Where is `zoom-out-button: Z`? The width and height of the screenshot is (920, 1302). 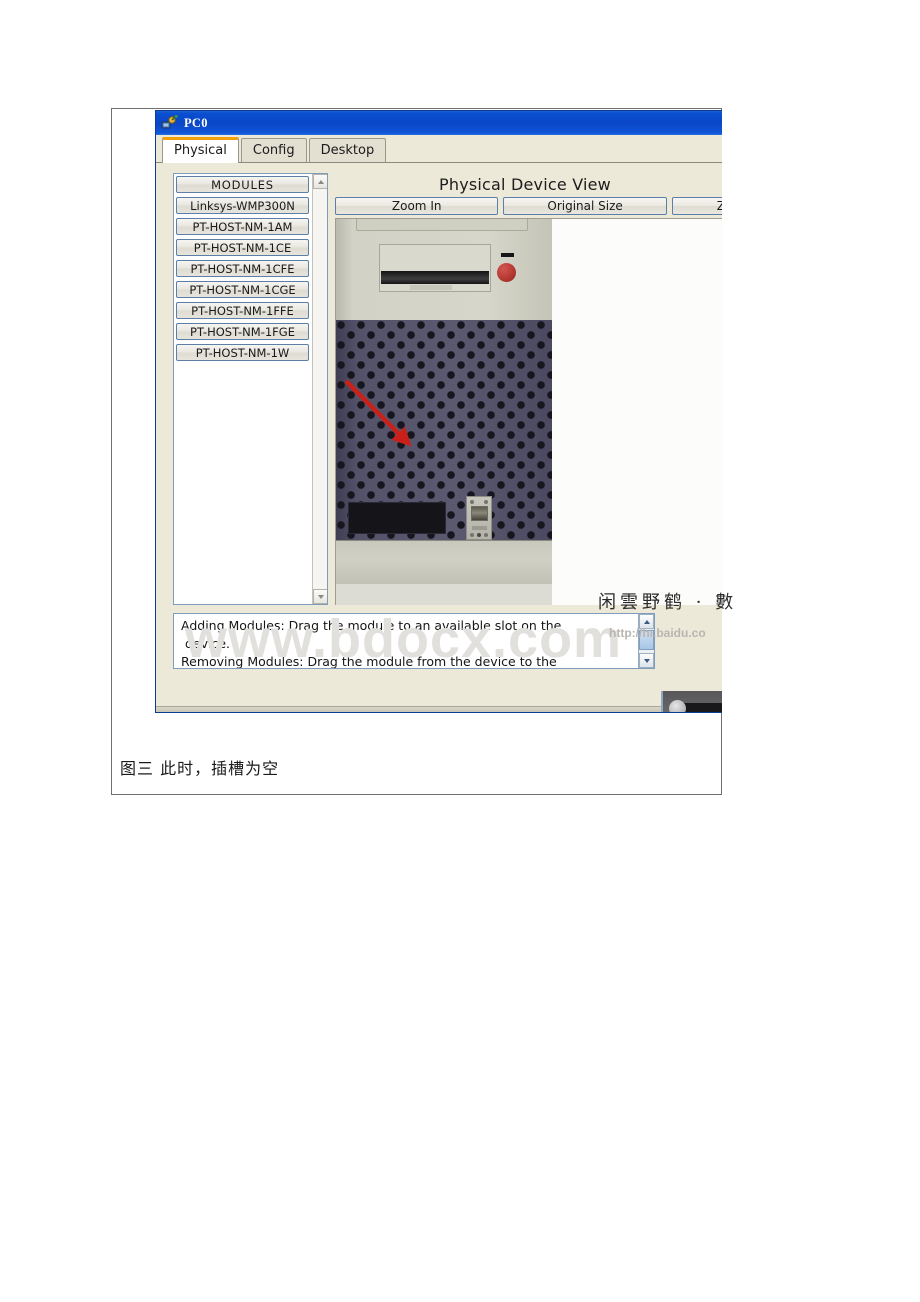
zoom-out-button: Z is located at coordinates (696, 206).